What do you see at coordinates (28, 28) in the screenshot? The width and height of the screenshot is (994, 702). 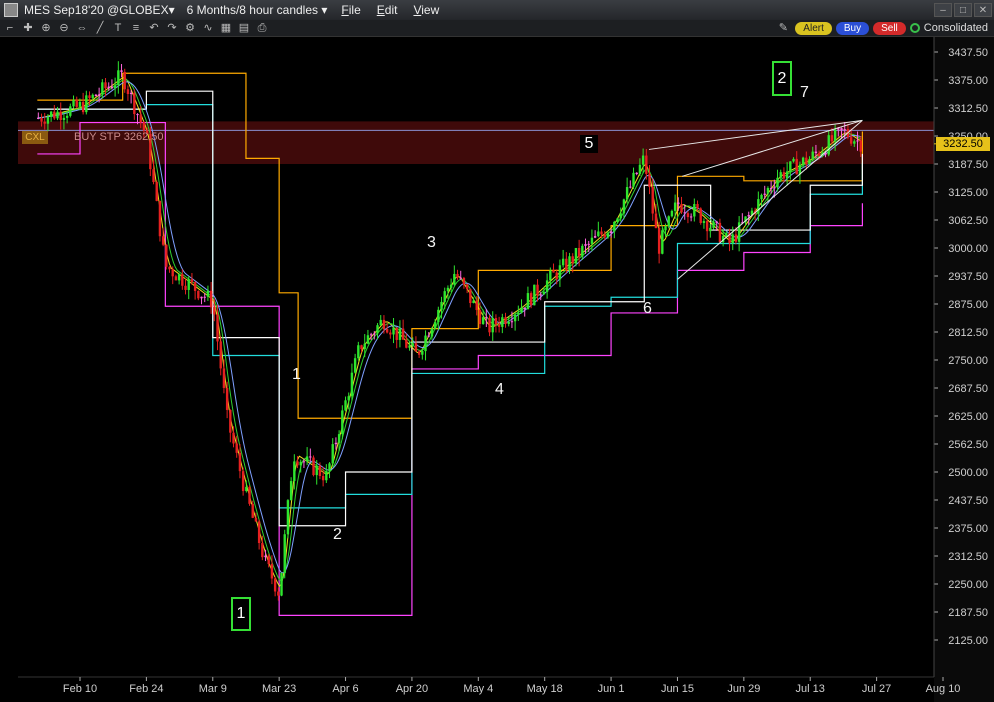 I see `crosshair-icon: ✚` at bounding box center [28, 28].